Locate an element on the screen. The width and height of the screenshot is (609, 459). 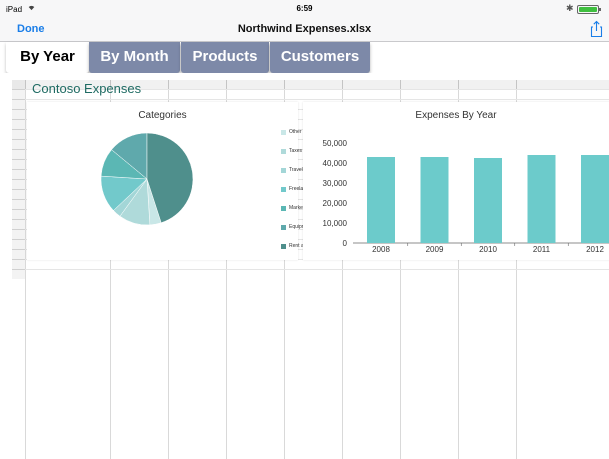
battery-level is located at coordinates (588, 9).